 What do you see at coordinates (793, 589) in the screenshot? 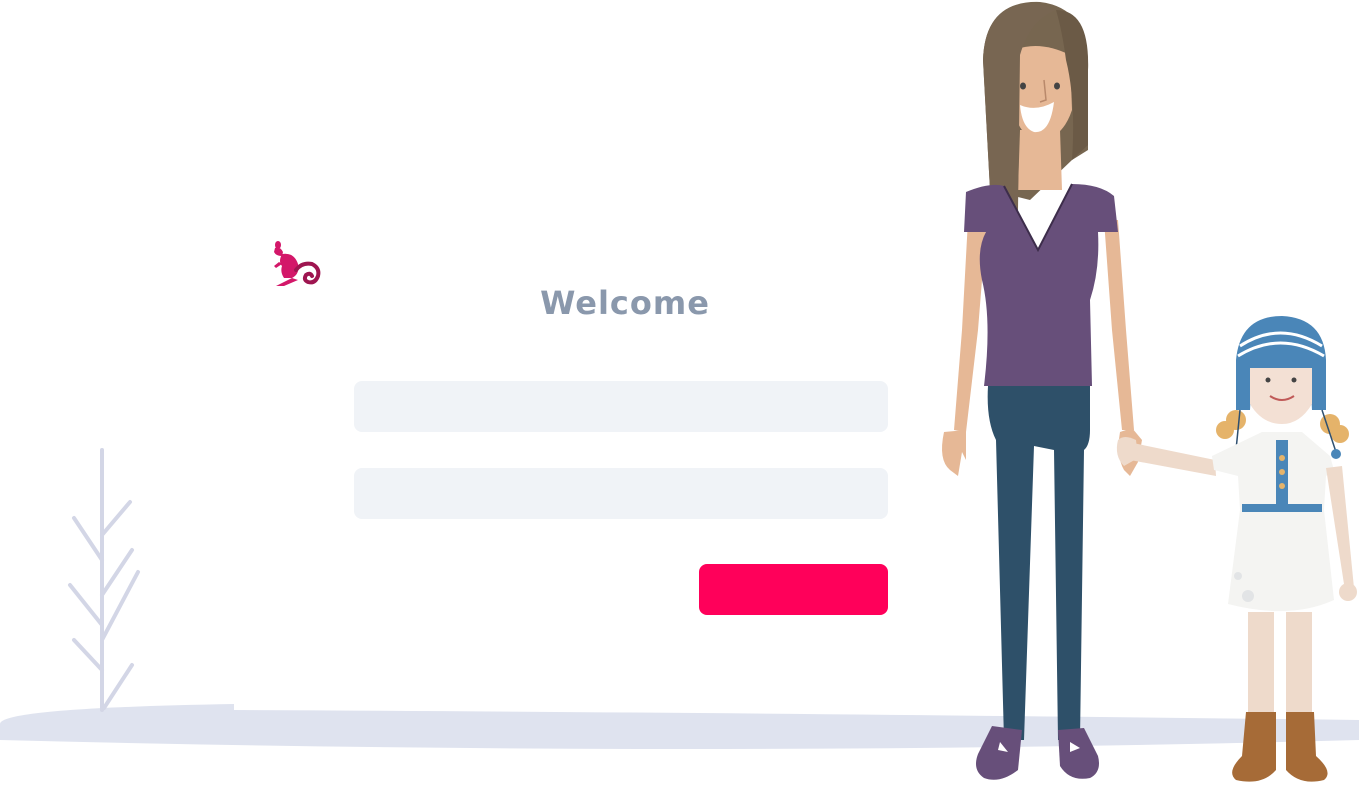
I see `login-button` at bounding box center [793, 589].